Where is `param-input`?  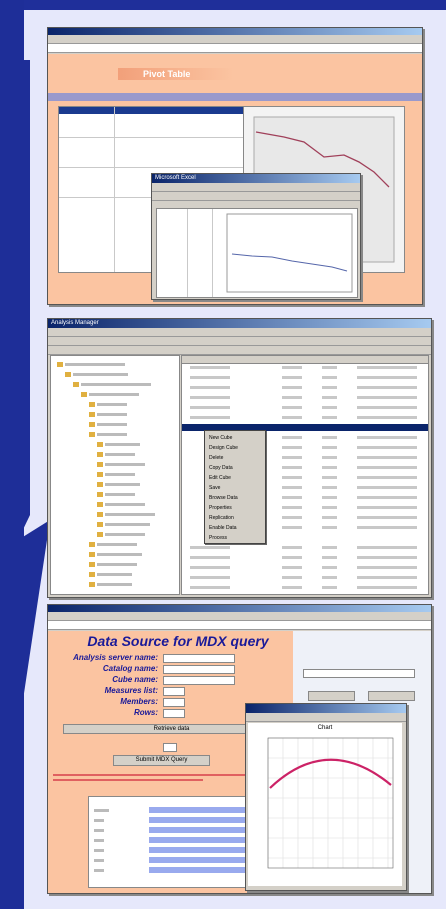 param-input is located at coordinates (170, 747).